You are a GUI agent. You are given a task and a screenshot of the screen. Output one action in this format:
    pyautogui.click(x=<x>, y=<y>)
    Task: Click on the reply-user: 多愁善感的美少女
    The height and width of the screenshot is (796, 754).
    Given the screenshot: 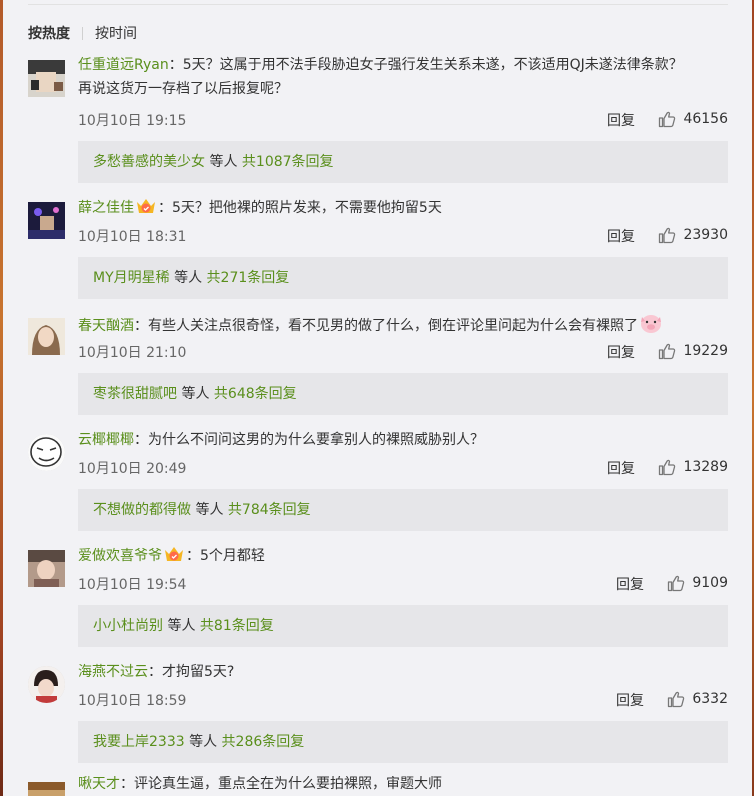 What is the action you would take?
    pyautogui.click(x=149, y=162)
    